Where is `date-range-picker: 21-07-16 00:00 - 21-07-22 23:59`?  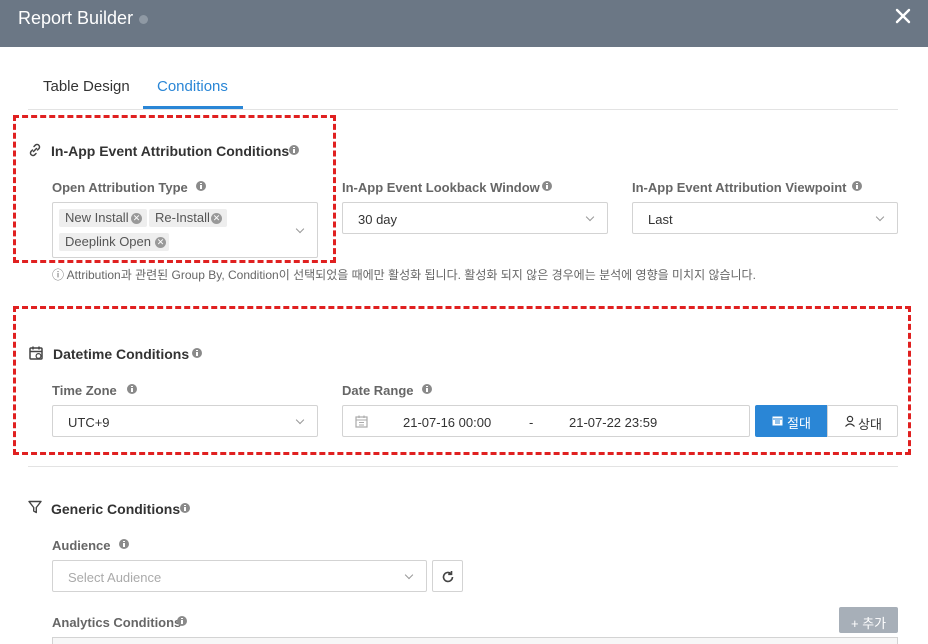 date-range-picker: 21-07-16 00:00 - 21-07-22 23:59 is located at coordinates (546, 421).